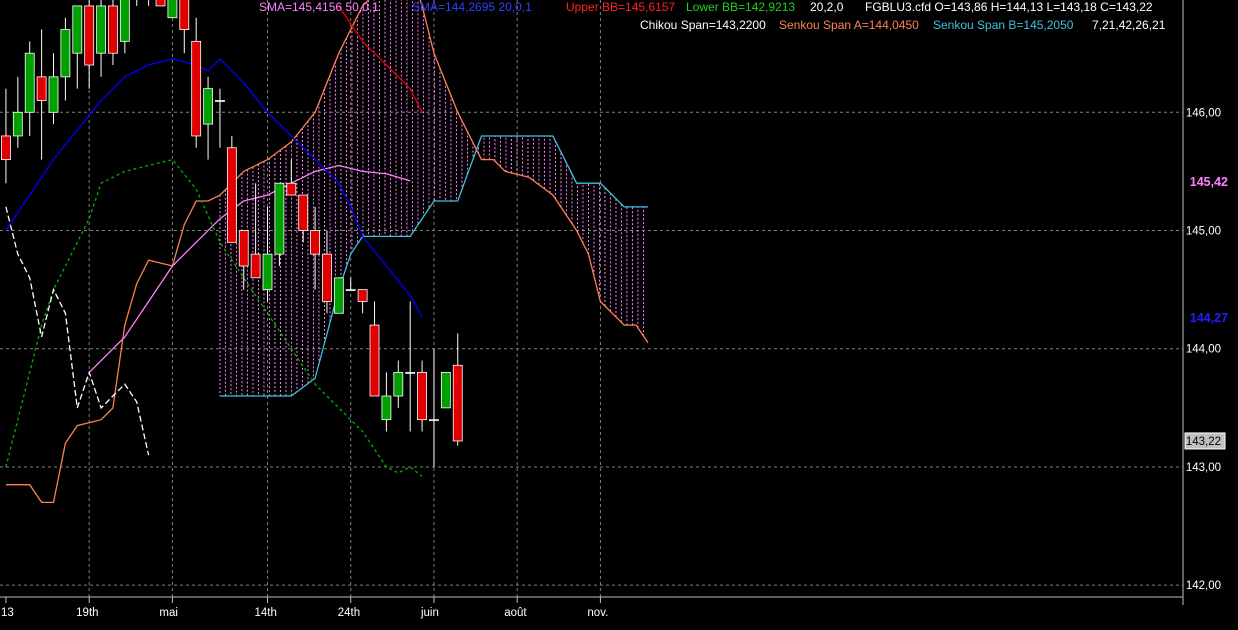 The height and width of the screenshot is (630, 1238). What do you see at coordinates (1003, 25) in the screenshot?
I see `legend-senkou-b: Senkou Span B=145,2050` at bounding box center [1003, 25].